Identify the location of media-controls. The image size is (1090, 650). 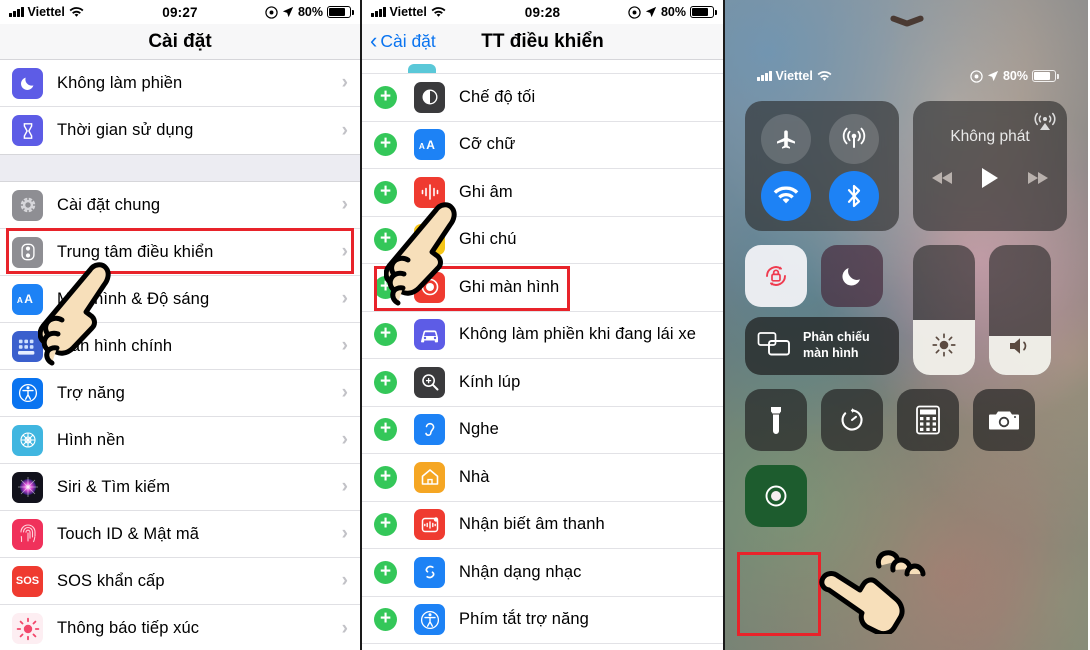
(990, 180).